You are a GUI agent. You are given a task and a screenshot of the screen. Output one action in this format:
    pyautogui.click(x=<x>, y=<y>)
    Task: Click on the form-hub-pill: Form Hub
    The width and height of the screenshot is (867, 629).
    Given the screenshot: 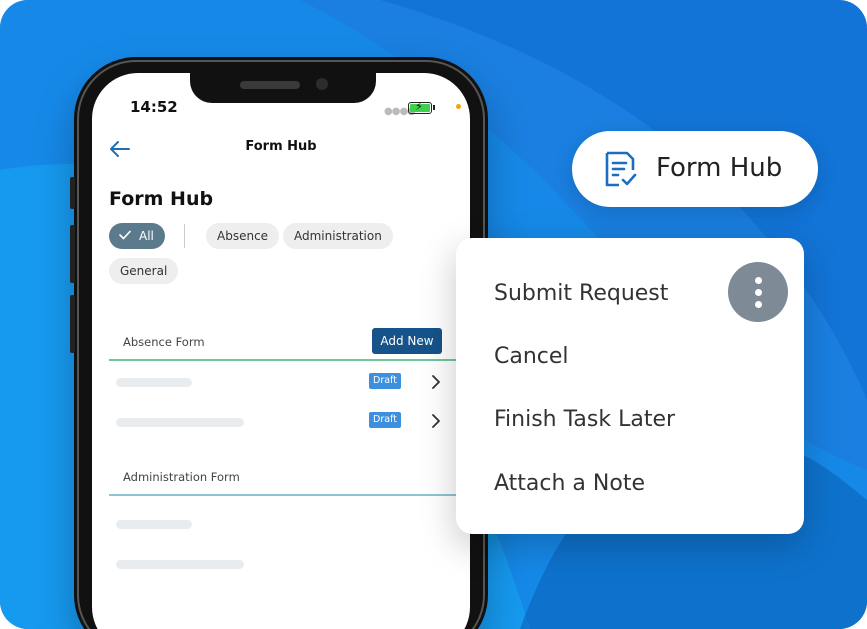 What is the action you would take?
    pyautogui.click(x=695, y=169)
    